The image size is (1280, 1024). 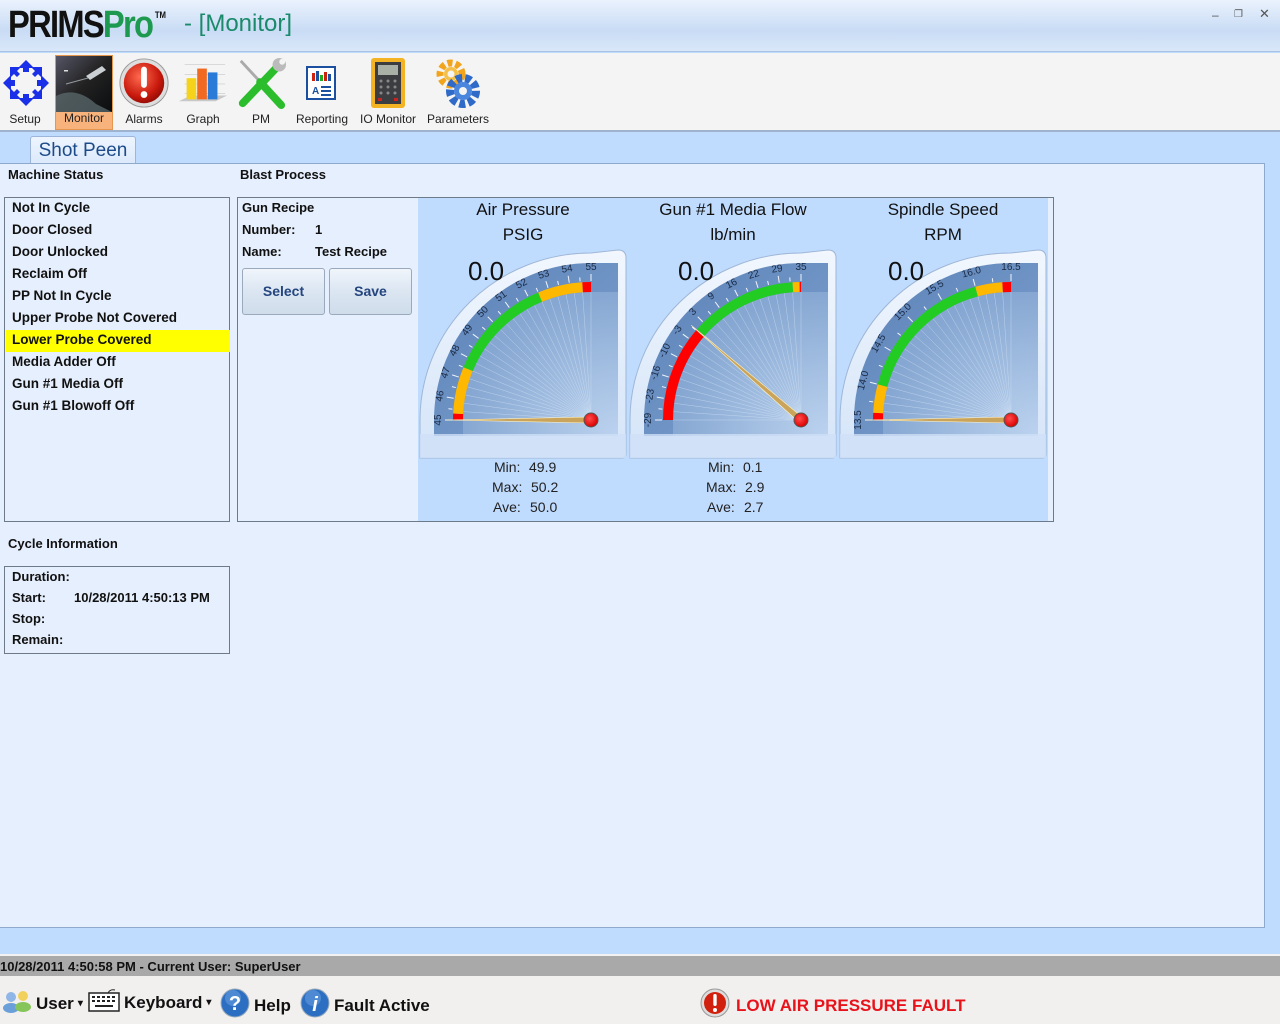 I want to click on gears-icon, so click(x=458, y=83).